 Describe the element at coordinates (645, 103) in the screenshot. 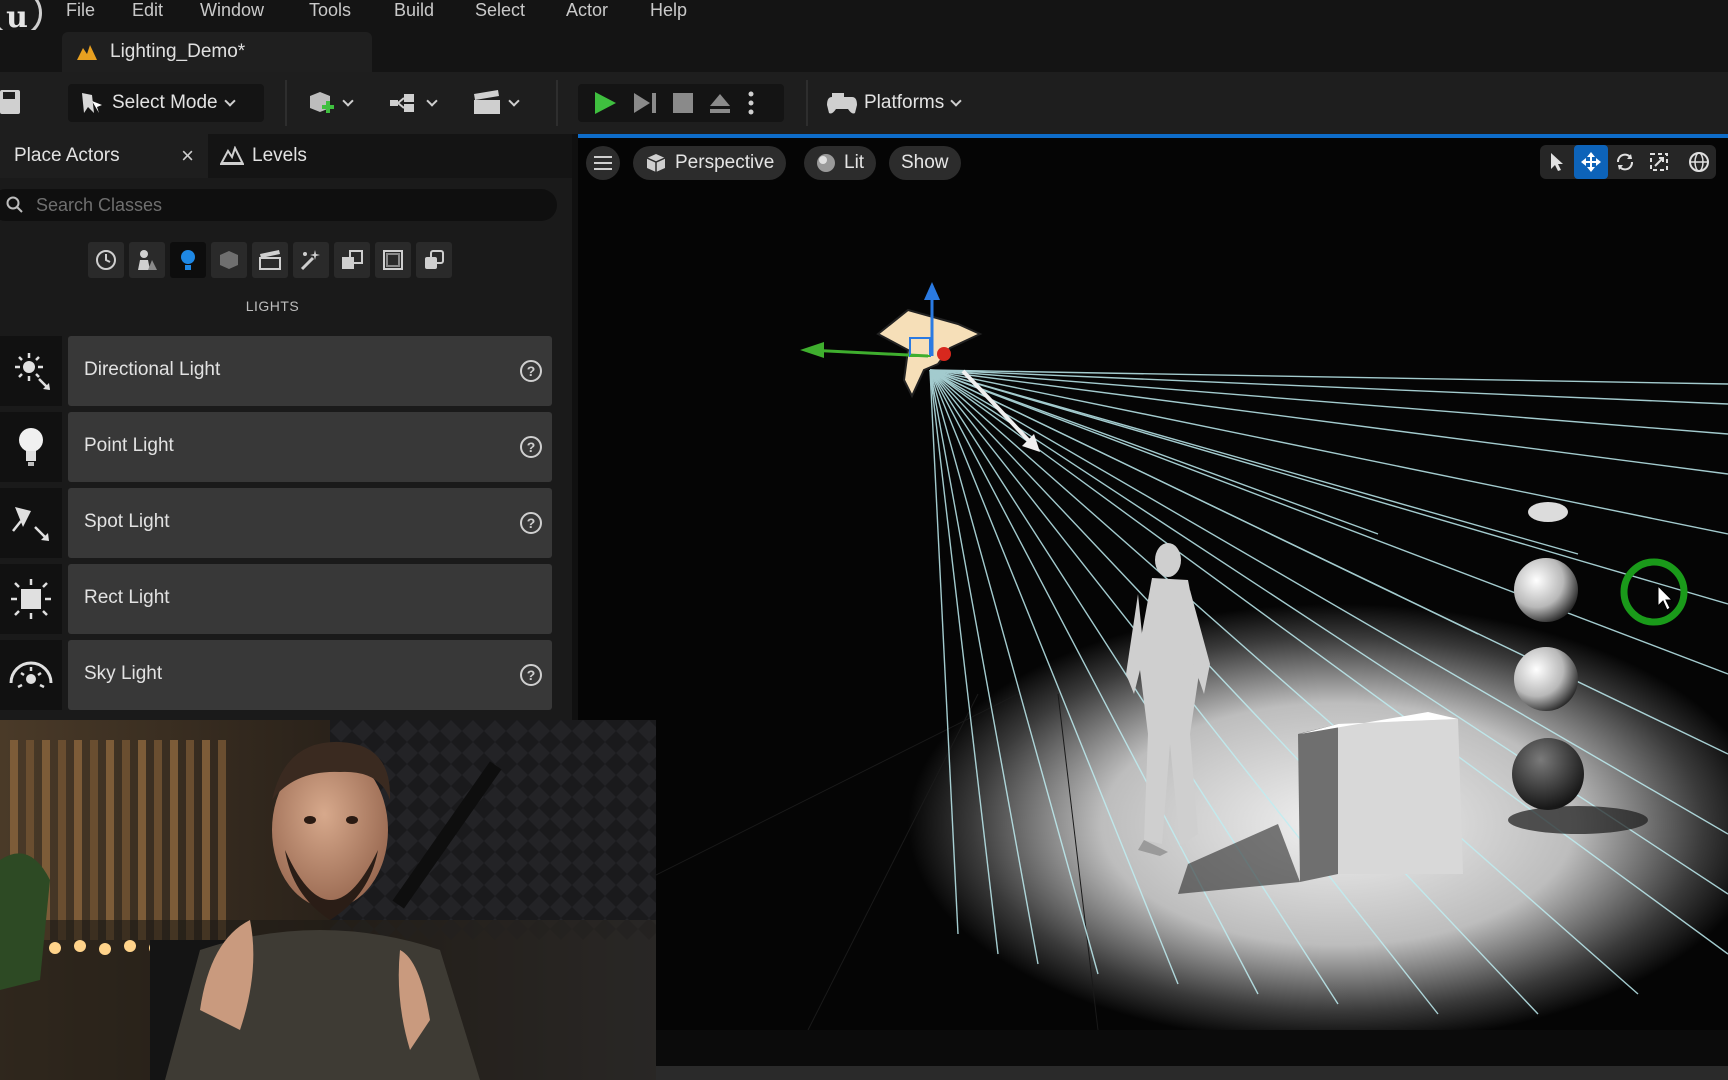

I see `advance-frame-icon` at that location.